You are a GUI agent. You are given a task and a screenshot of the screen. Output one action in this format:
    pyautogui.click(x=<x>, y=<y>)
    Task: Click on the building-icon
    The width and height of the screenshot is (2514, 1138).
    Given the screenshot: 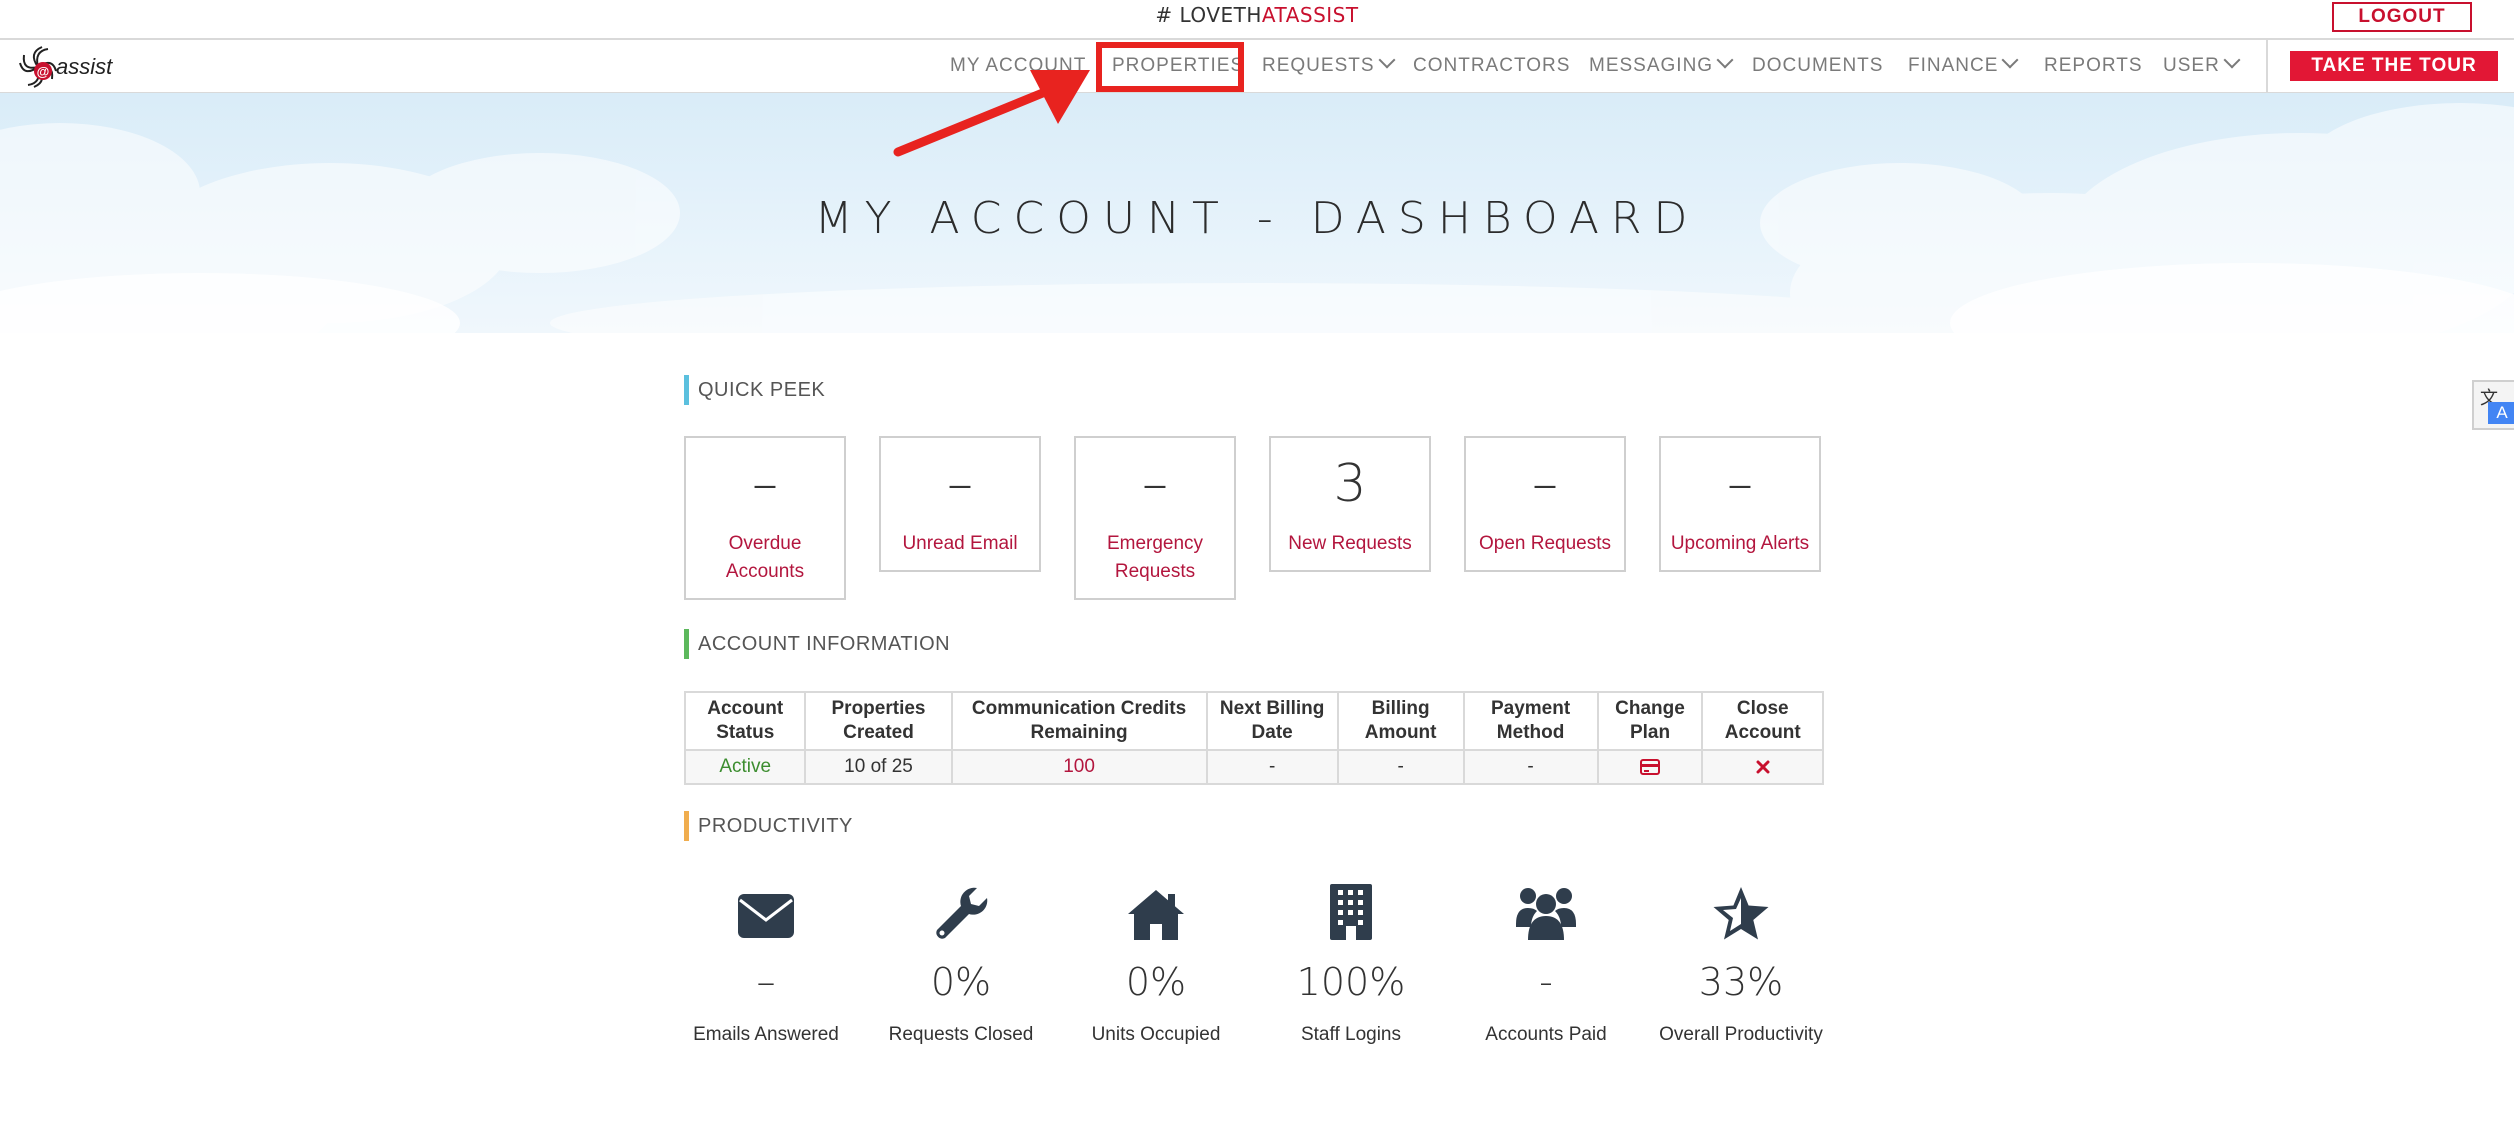 What is the action you would take?
    pyautogui.click(x=1351, y=912)
    